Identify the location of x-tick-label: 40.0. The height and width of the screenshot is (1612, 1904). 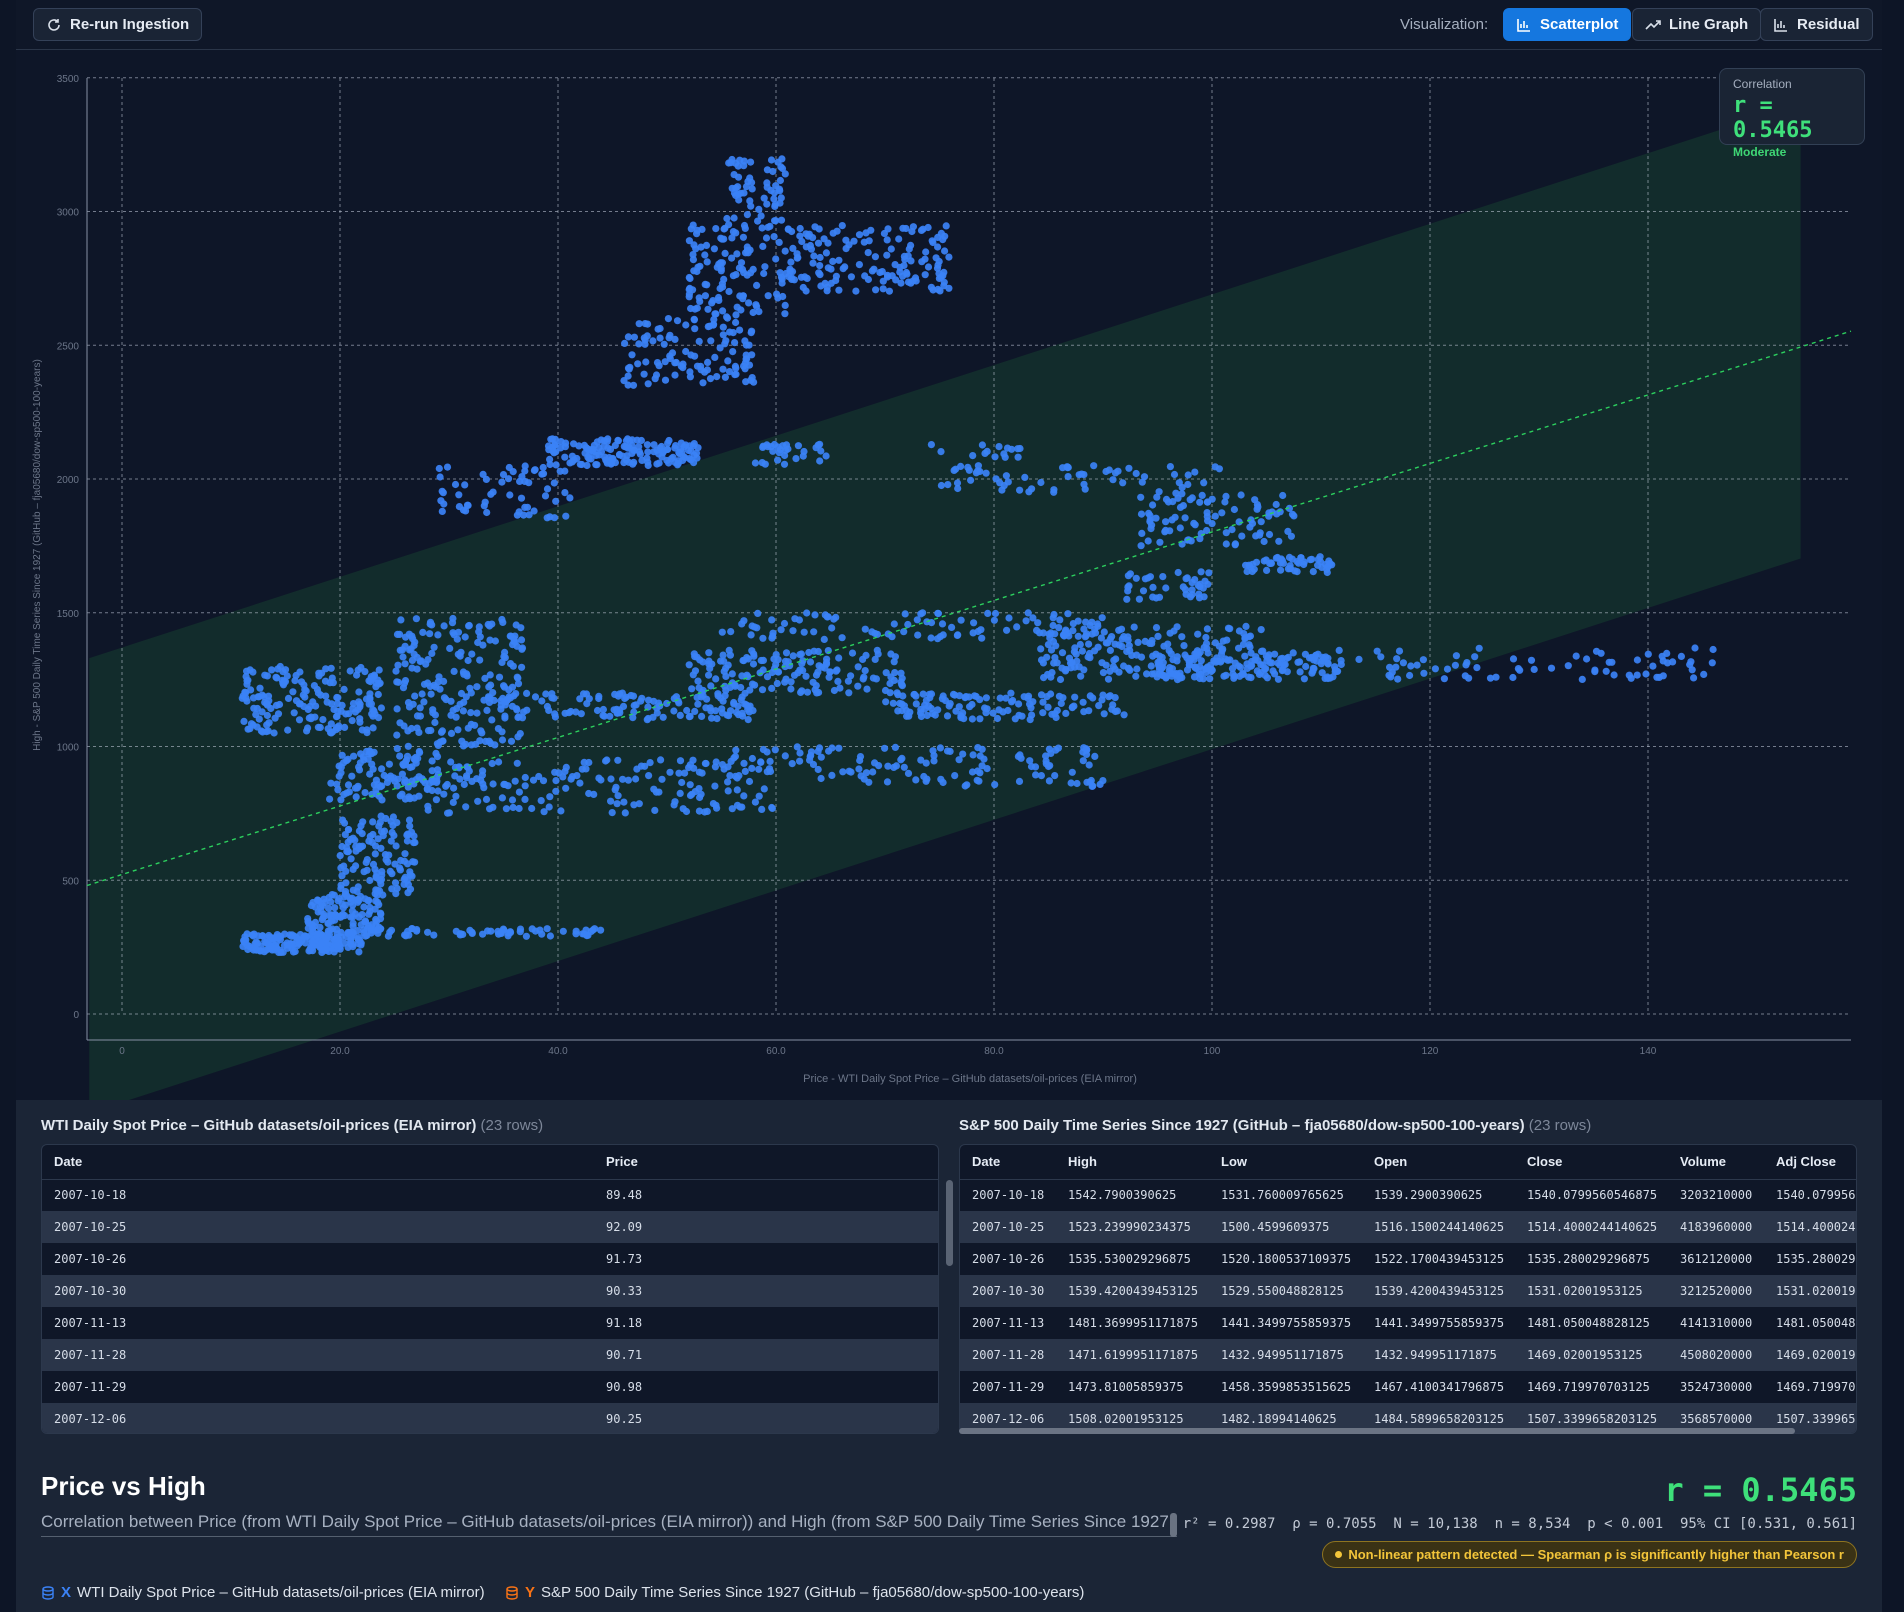
(558, 1051).